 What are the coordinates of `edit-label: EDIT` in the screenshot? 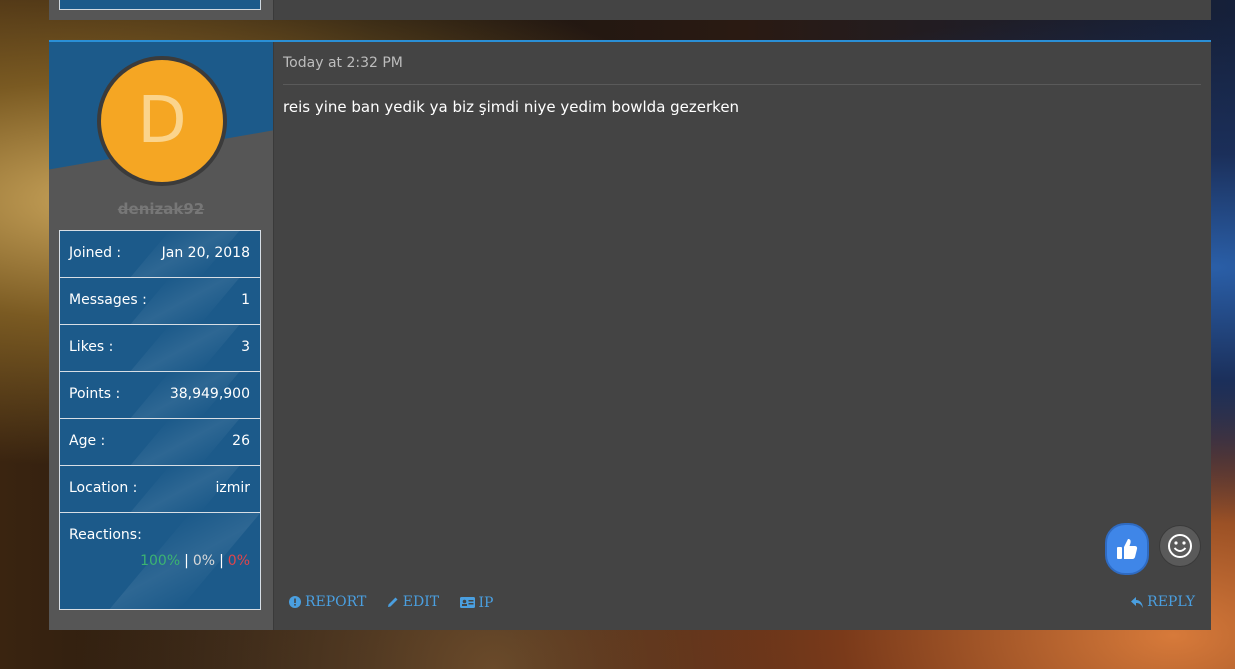 It's located at (421, 602).